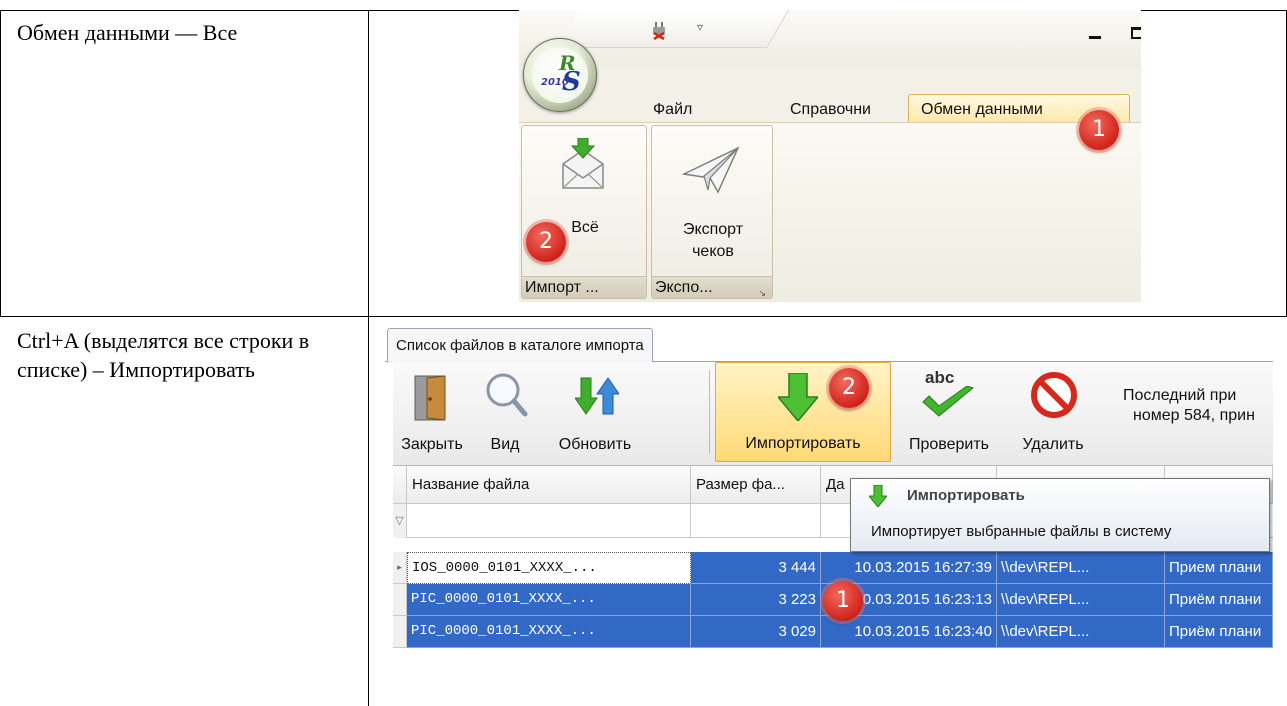  I want to click on refresh-button: Обновить, so click(595, 412).